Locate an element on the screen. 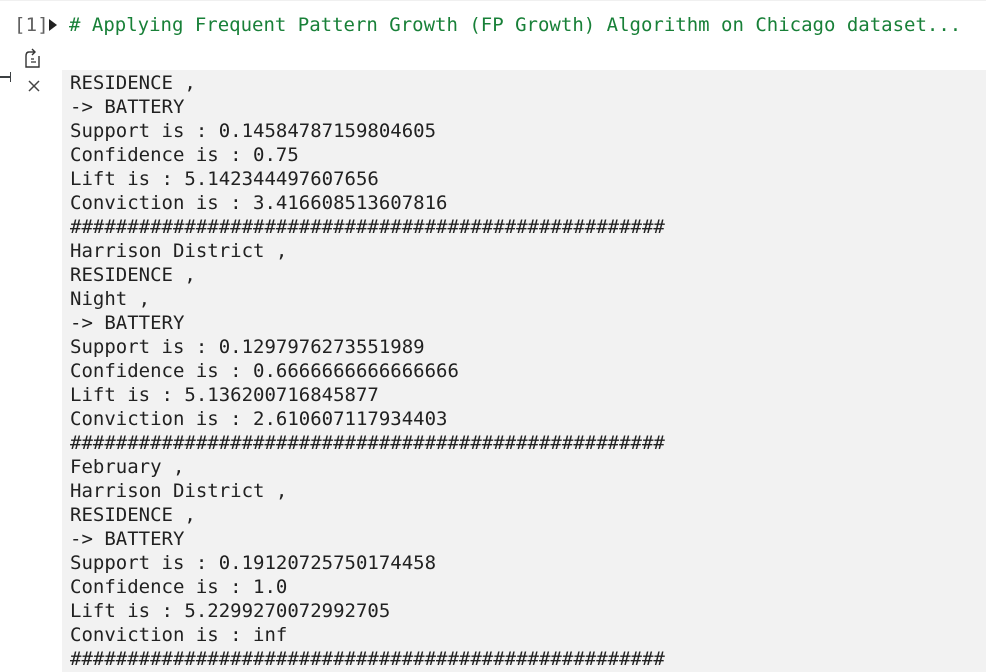 This screenshot has width=986, height=672. cell-gutter-marker is located at coordinates (5, 77).